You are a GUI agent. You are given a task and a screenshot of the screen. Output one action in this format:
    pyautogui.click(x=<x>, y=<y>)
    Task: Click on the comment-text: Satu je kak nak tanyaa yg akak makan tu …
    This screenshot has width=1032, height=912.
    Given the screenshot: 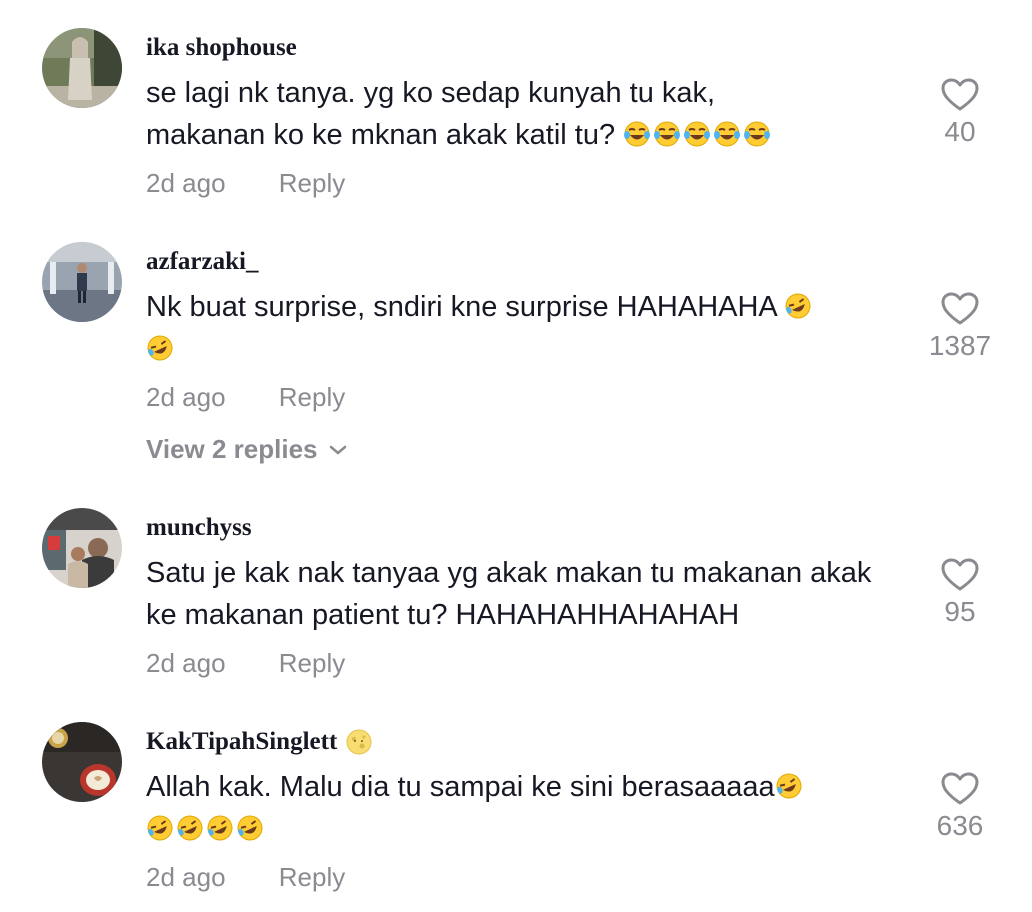 What is the action you would take?
    pyautogui.click(x=509, y=594)
    